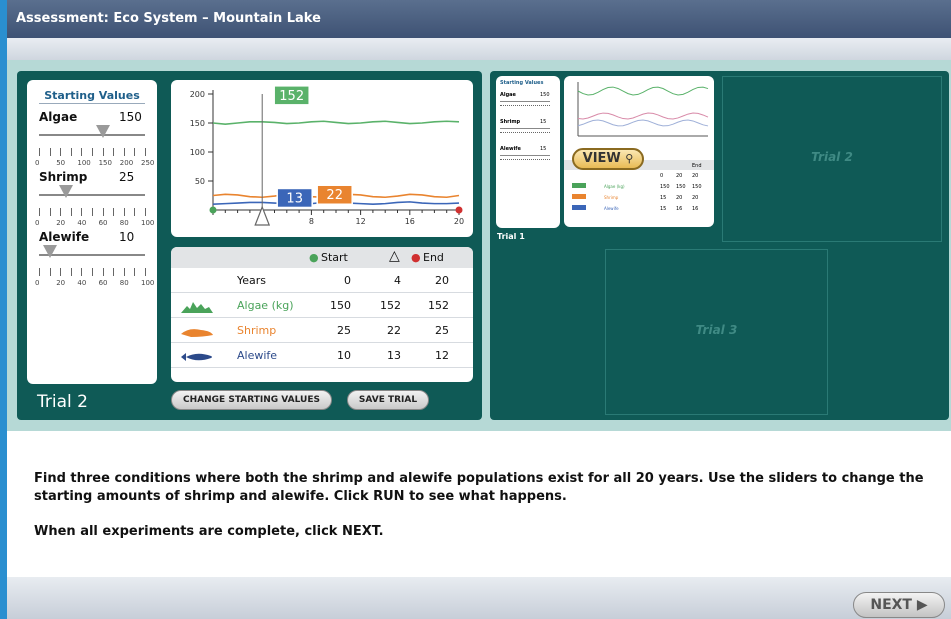 The height and width of the screenshot is (619, 951). Describe the element at coordinates (197, 94) in the screenshot. I see `y-tick-label: 200` at that location.